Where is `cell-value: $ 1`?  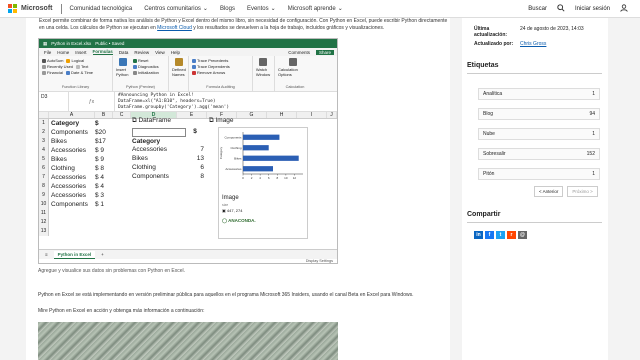
cell-value: $ 1 is located at coordinates (104, 204).